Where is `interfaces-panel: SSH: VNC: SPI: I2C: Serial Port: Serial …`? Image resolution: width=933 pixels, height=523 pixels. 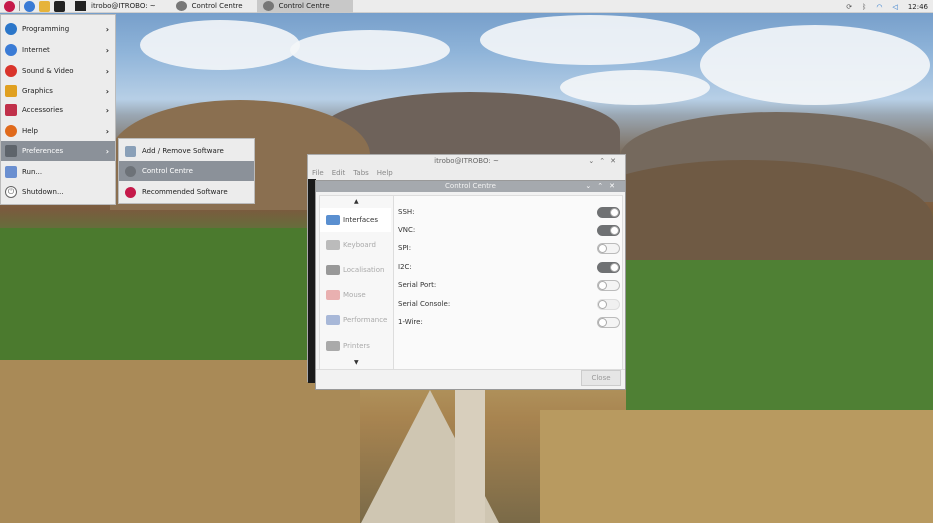
interfaces-panel: SSH: VNC: SPI: I2C: Serial Port: Serial … is located at coordinates (508, 282).